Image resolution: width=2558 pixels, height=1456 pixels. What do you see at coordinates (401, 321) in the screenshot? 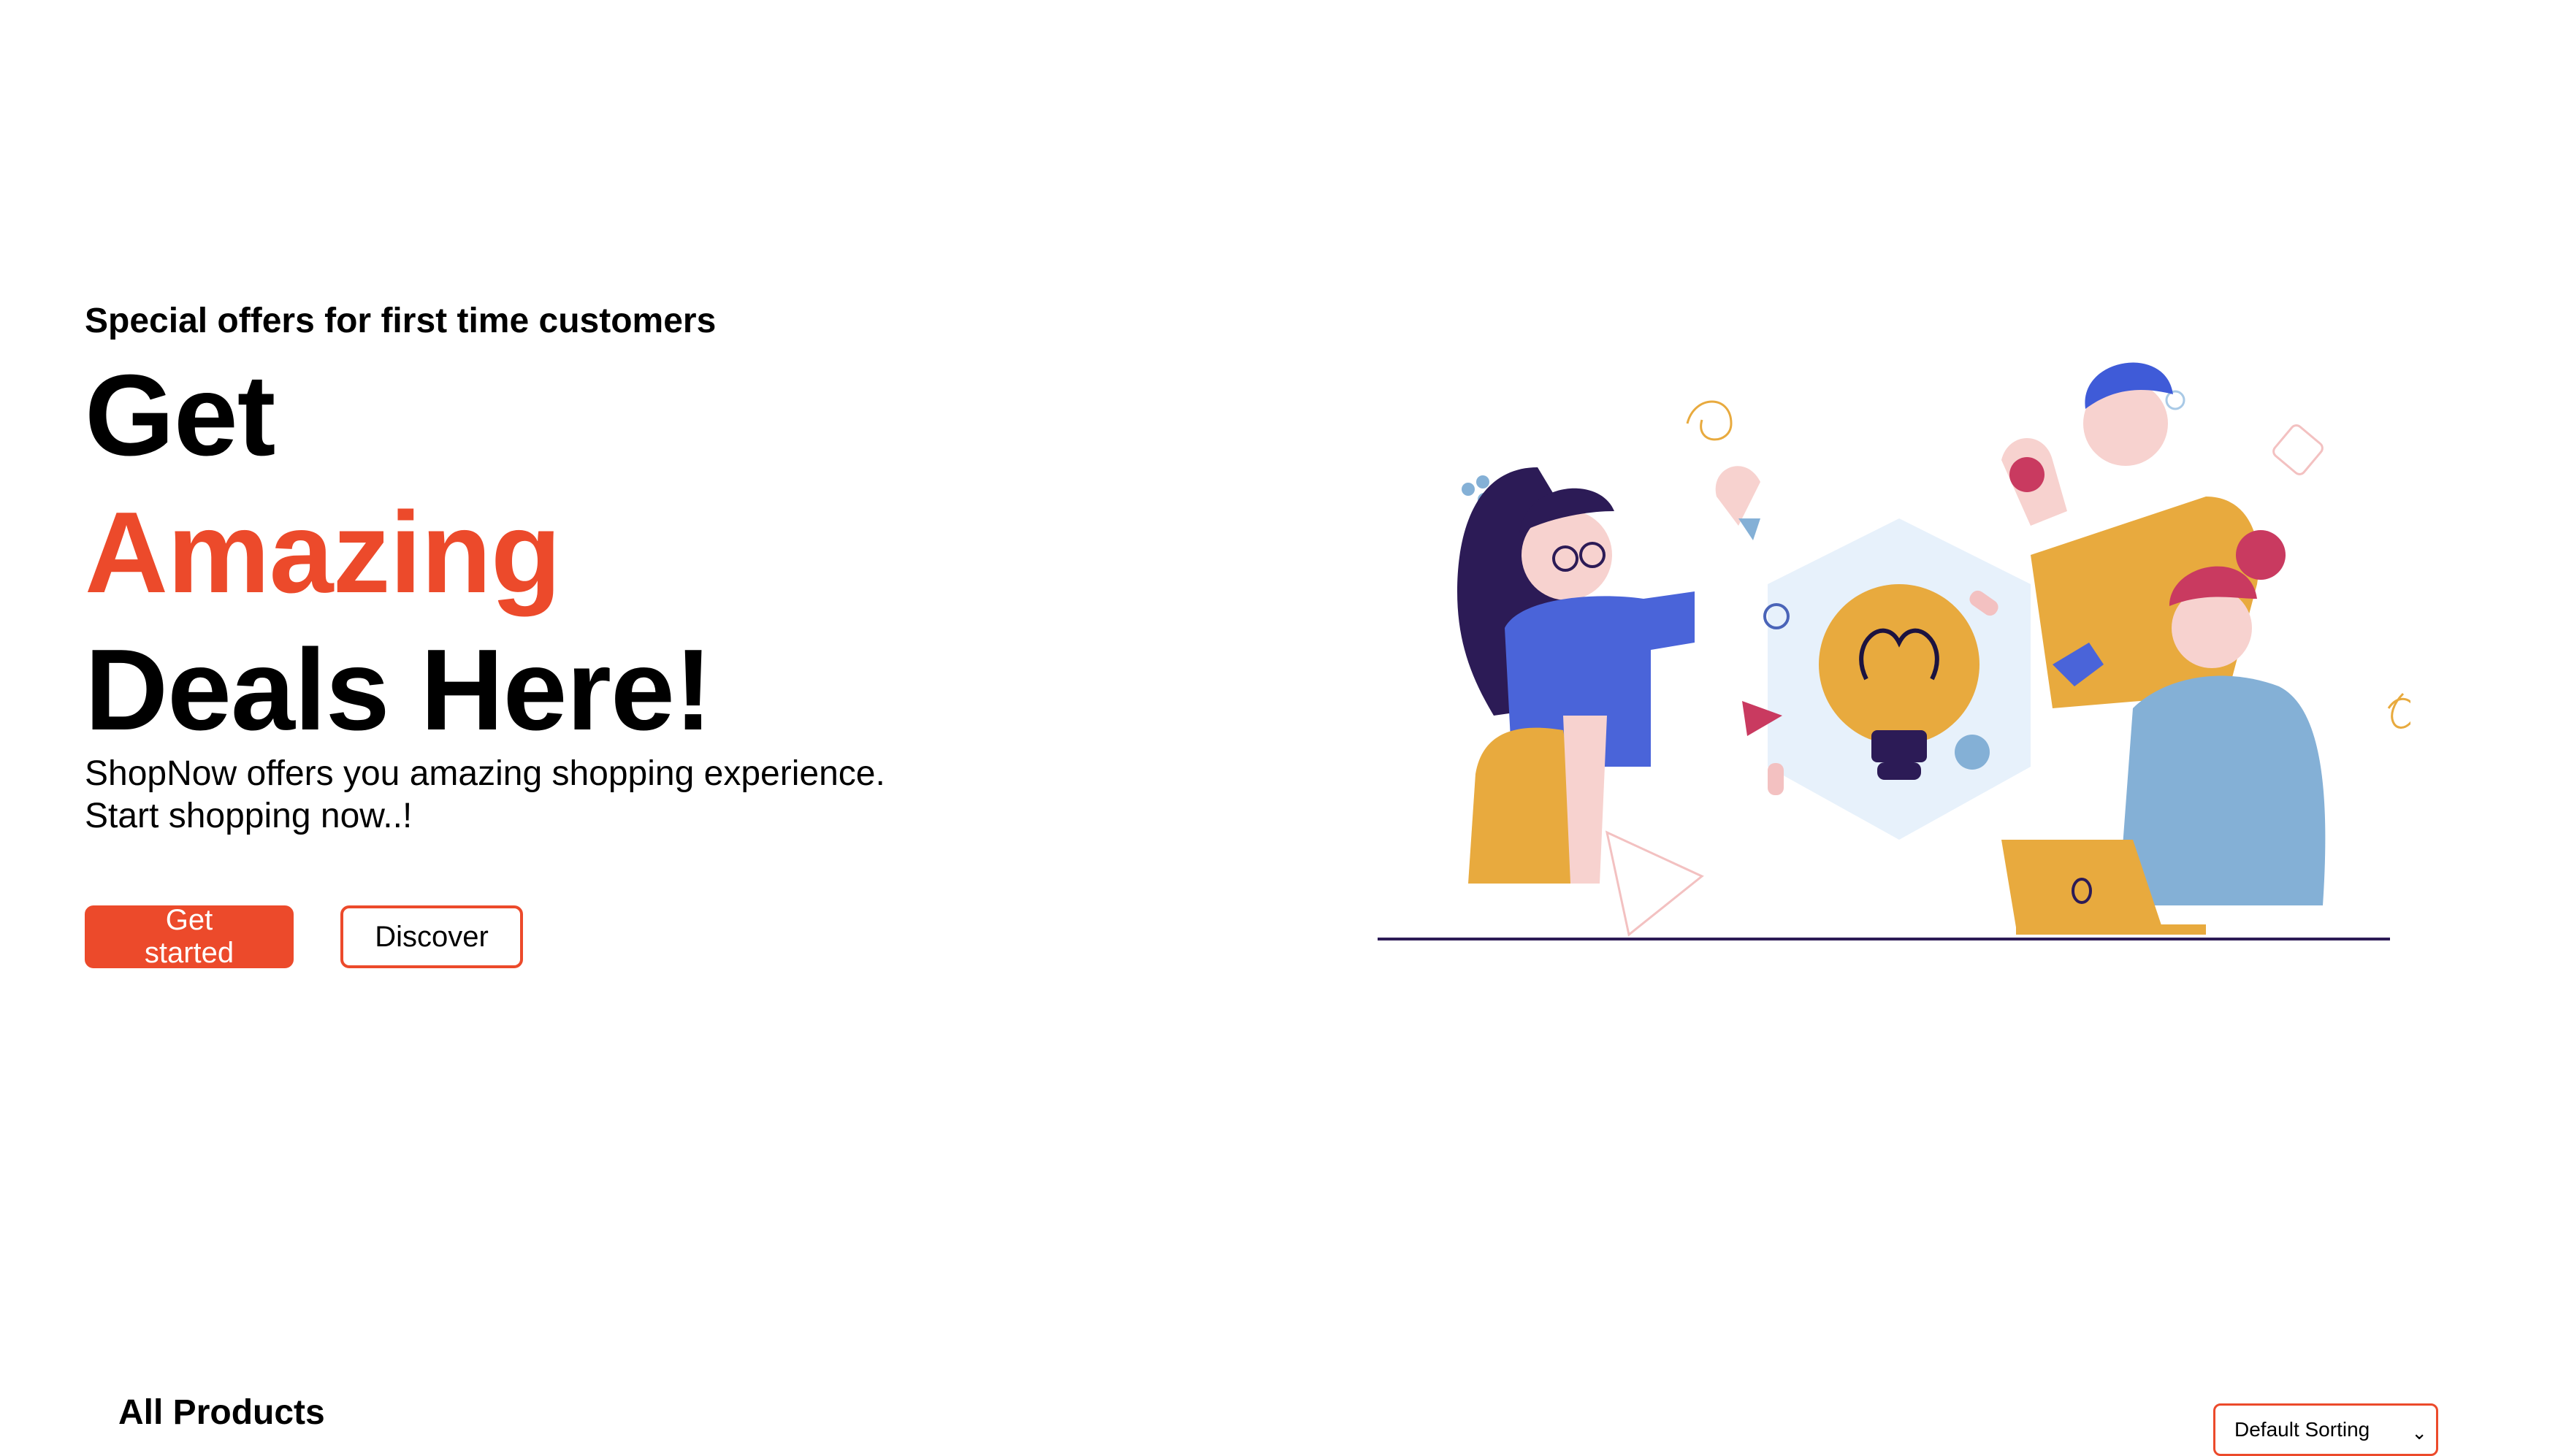
I see `offer-kicker: Special offers for first time customers` at bounding box center [401, 321].